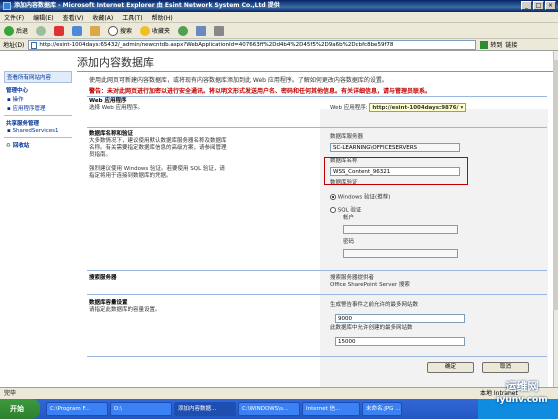 The width and height of the screenshot is (558, 419). I want to click on mail-button, so click(201, 30).